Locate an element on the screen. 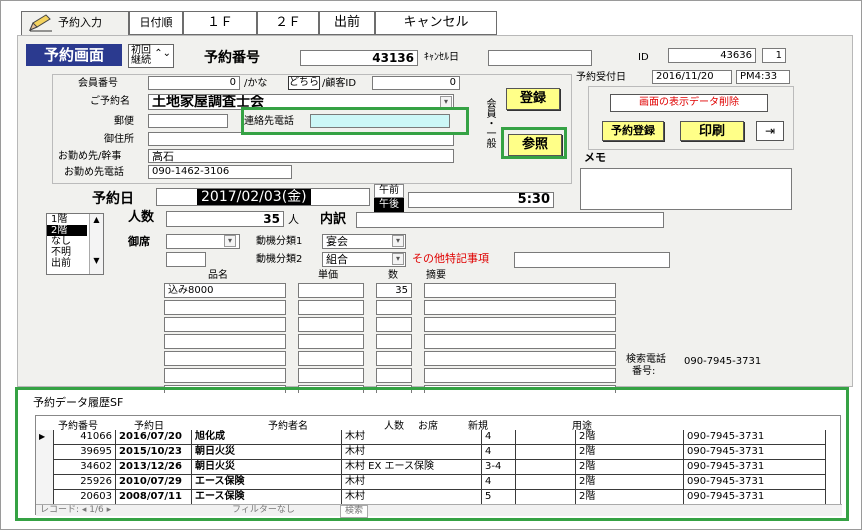 The height and width of the screenshot is (530, 862). received-date-field: 2016/11/20 is located at coordinates (692, 77).